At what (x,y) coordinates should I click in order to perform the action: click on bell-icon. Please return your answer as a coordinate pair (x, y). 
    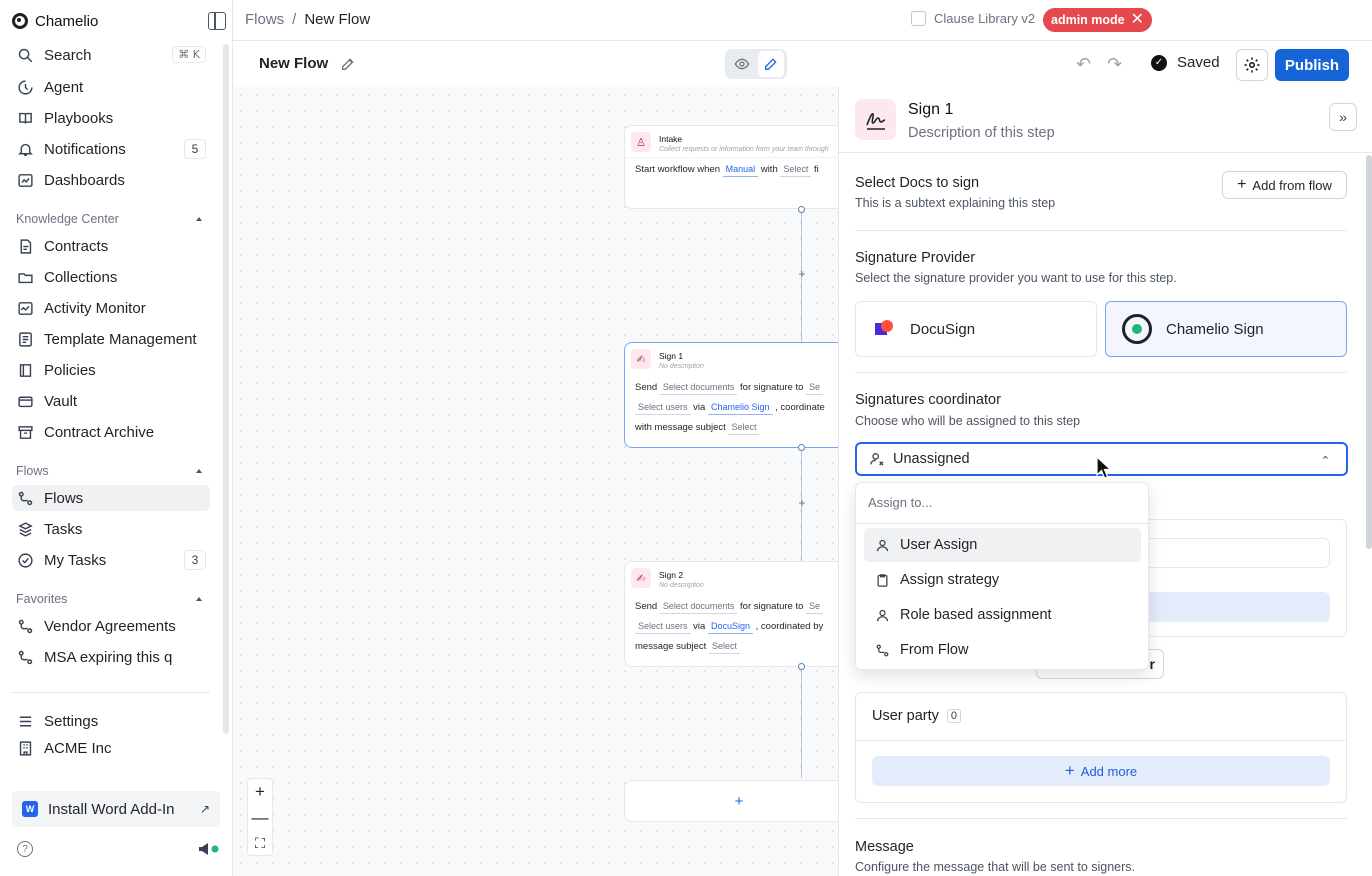
    Looking at the image, I should click on (25, 149).